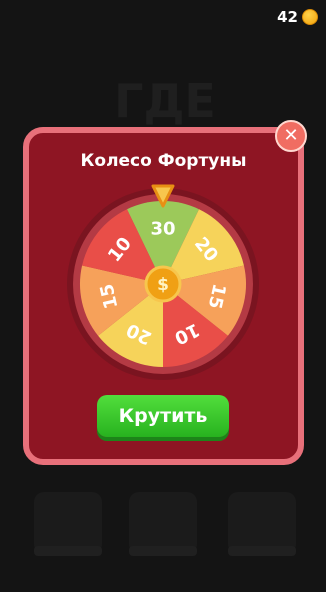 This screenshot has width=326, height=592. Describe the element at coordinates (163, 285) in the screenshot. I see `dollar-symbol: $` at that location.